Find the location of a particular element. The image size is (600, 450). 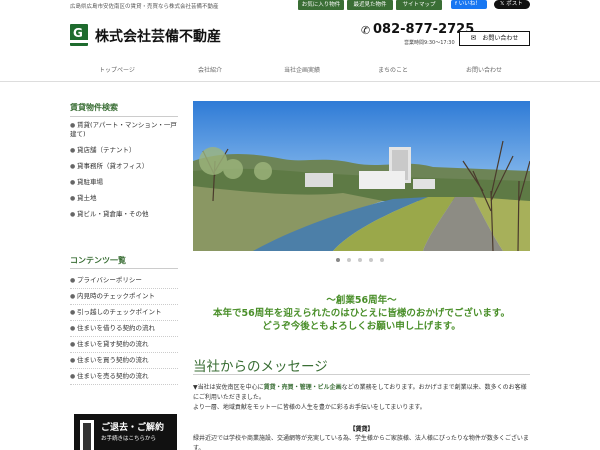

anniversary-line: どうぞ今後ともよろしくお願い申し上げます。 is located at coordinates (361, 326).